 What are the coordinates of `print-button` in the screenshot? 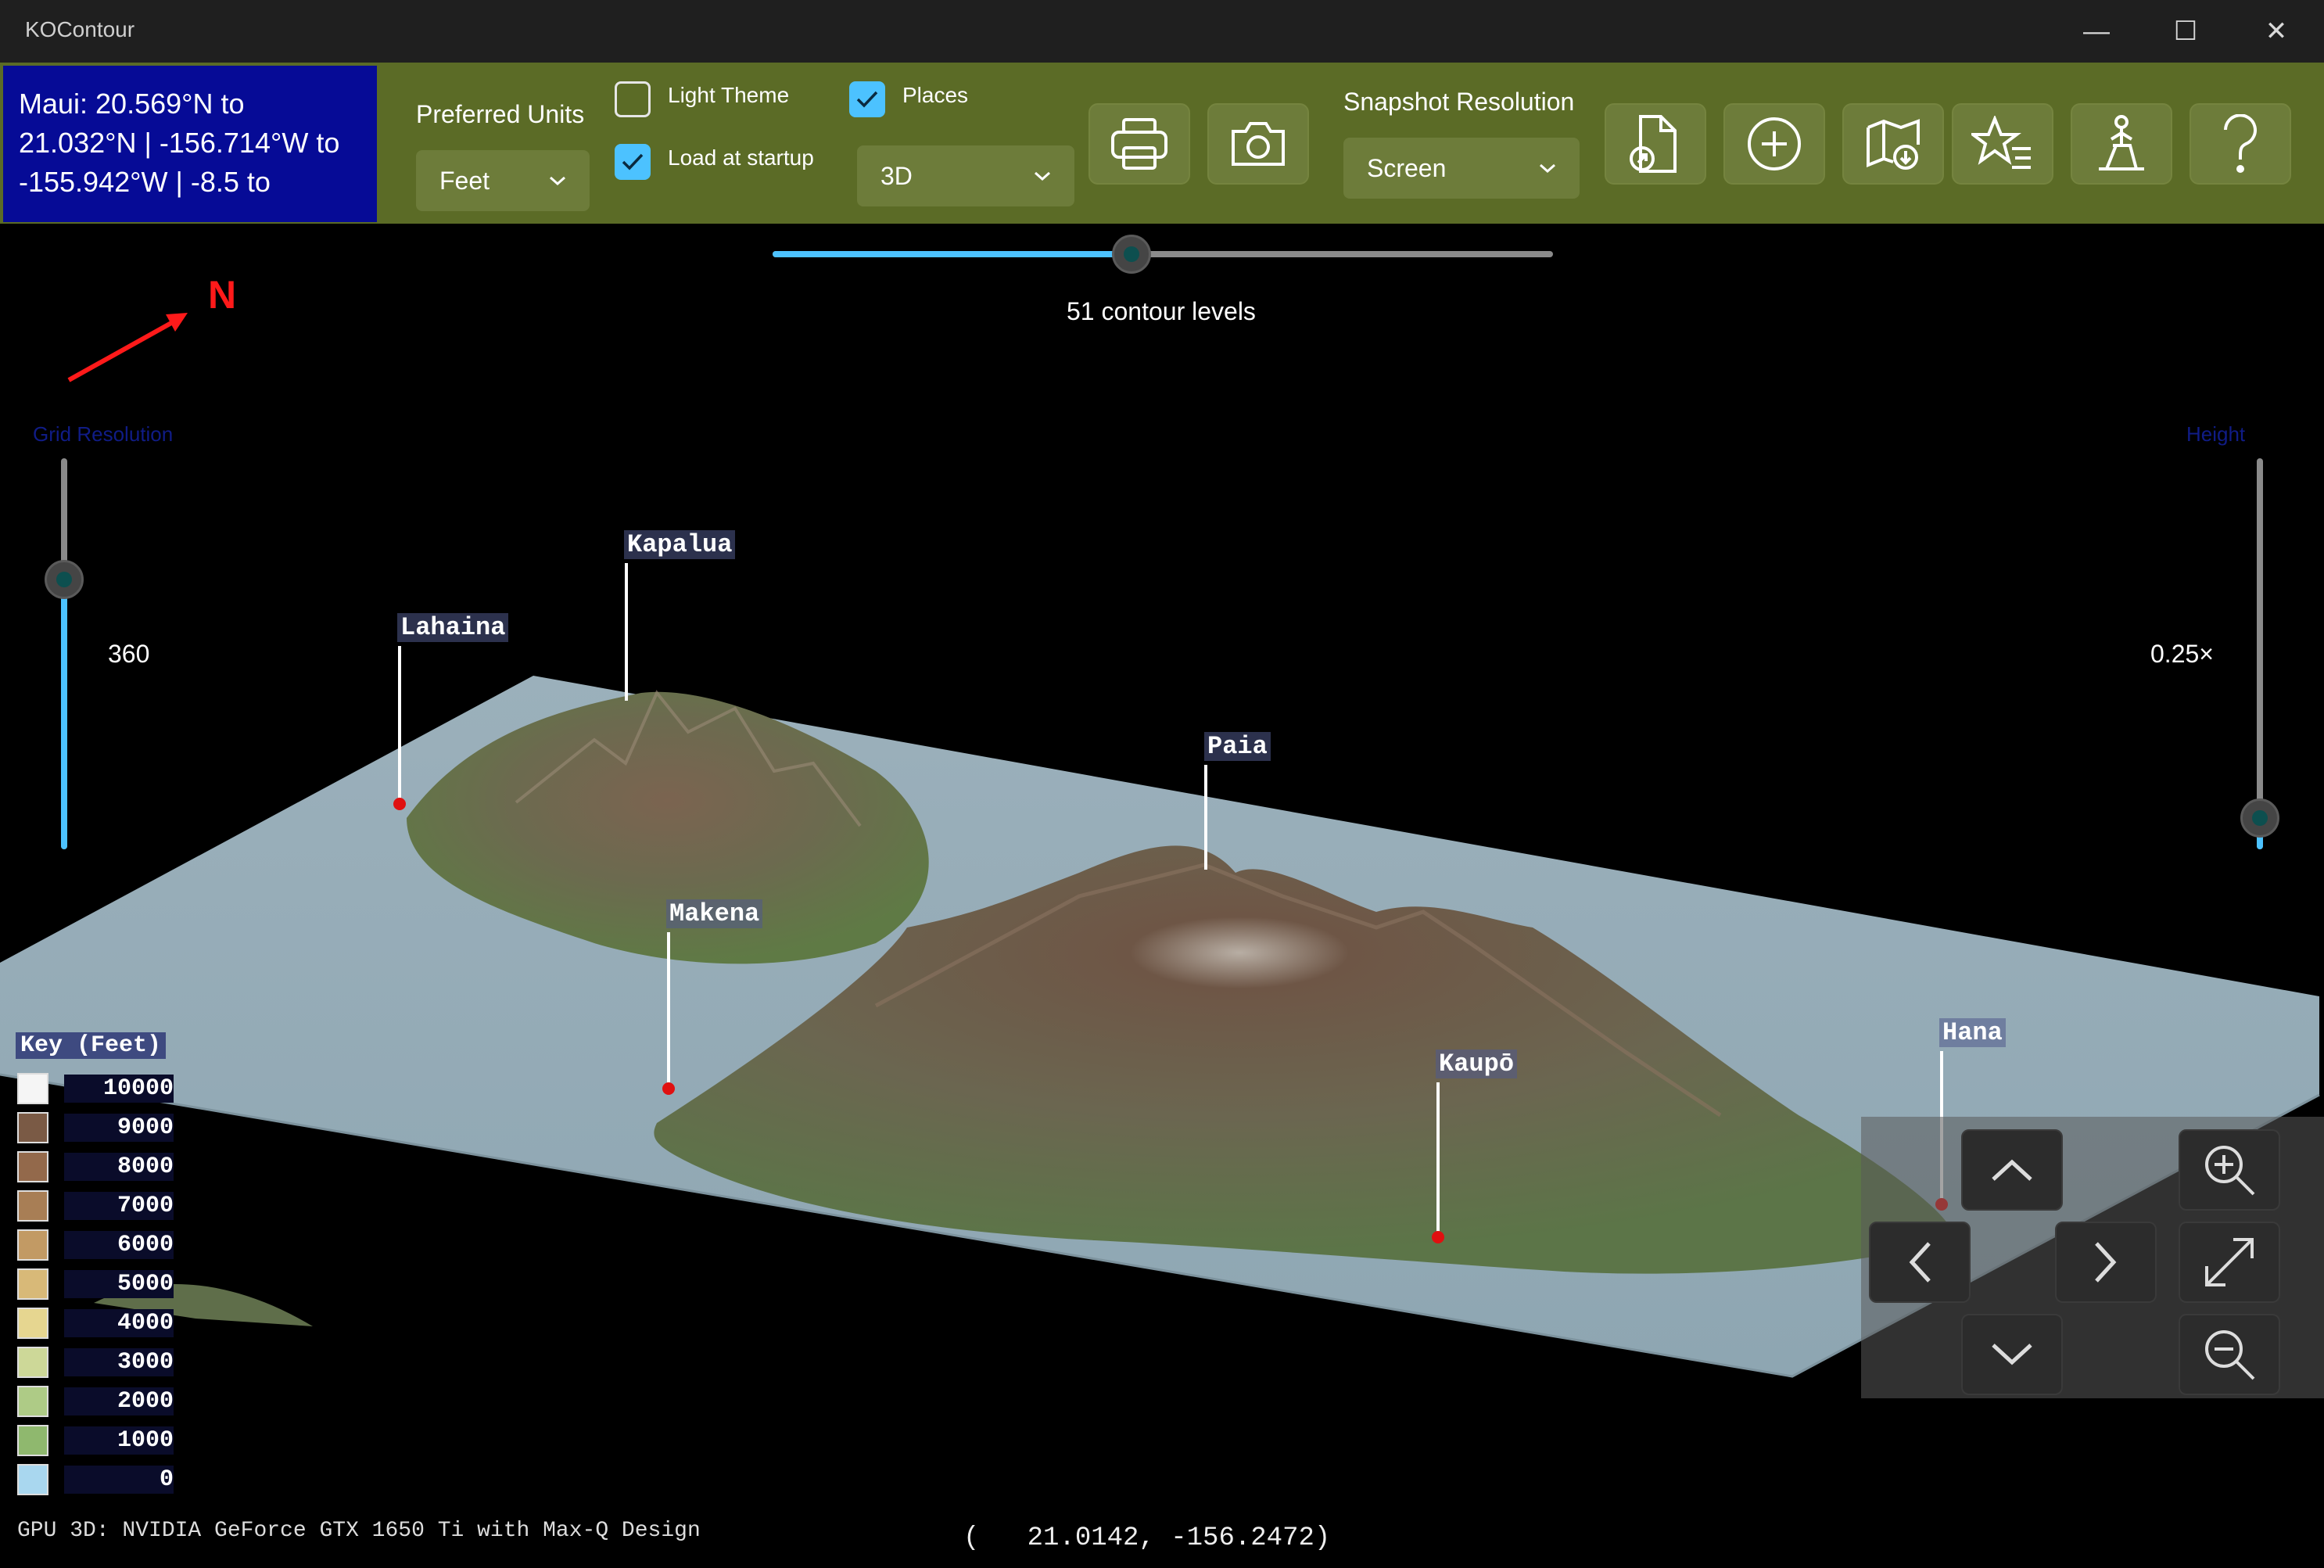 It's located at (1139, 144).